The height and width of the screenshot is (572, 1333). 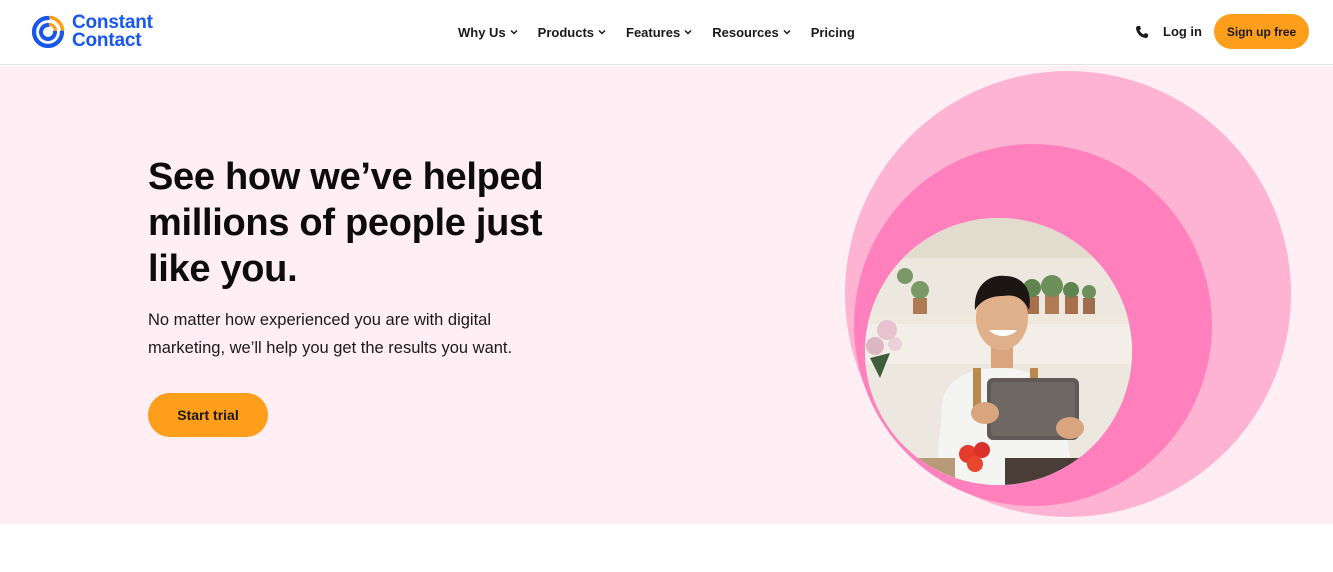 I want to click on login-link: Log in, so click(x=1182, y=31).